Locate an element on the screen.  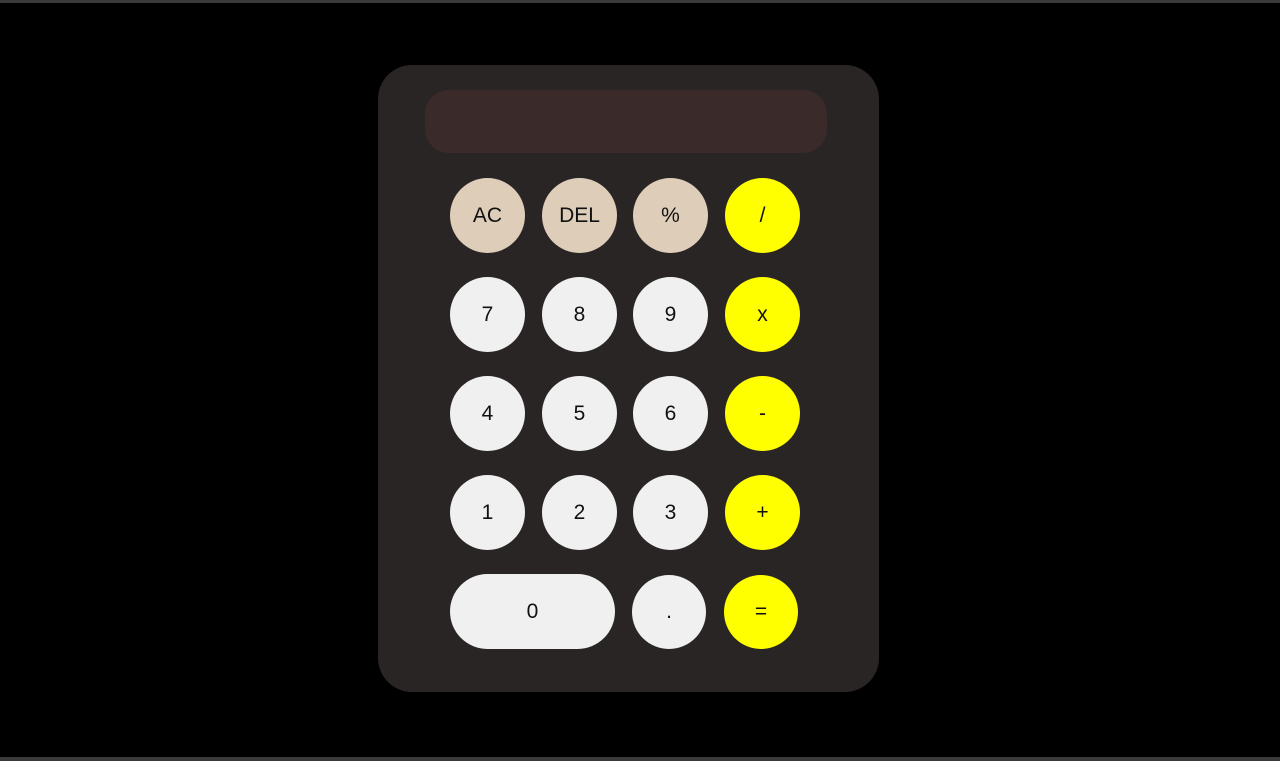
divide-button: / is located at coordinates (762, 215).